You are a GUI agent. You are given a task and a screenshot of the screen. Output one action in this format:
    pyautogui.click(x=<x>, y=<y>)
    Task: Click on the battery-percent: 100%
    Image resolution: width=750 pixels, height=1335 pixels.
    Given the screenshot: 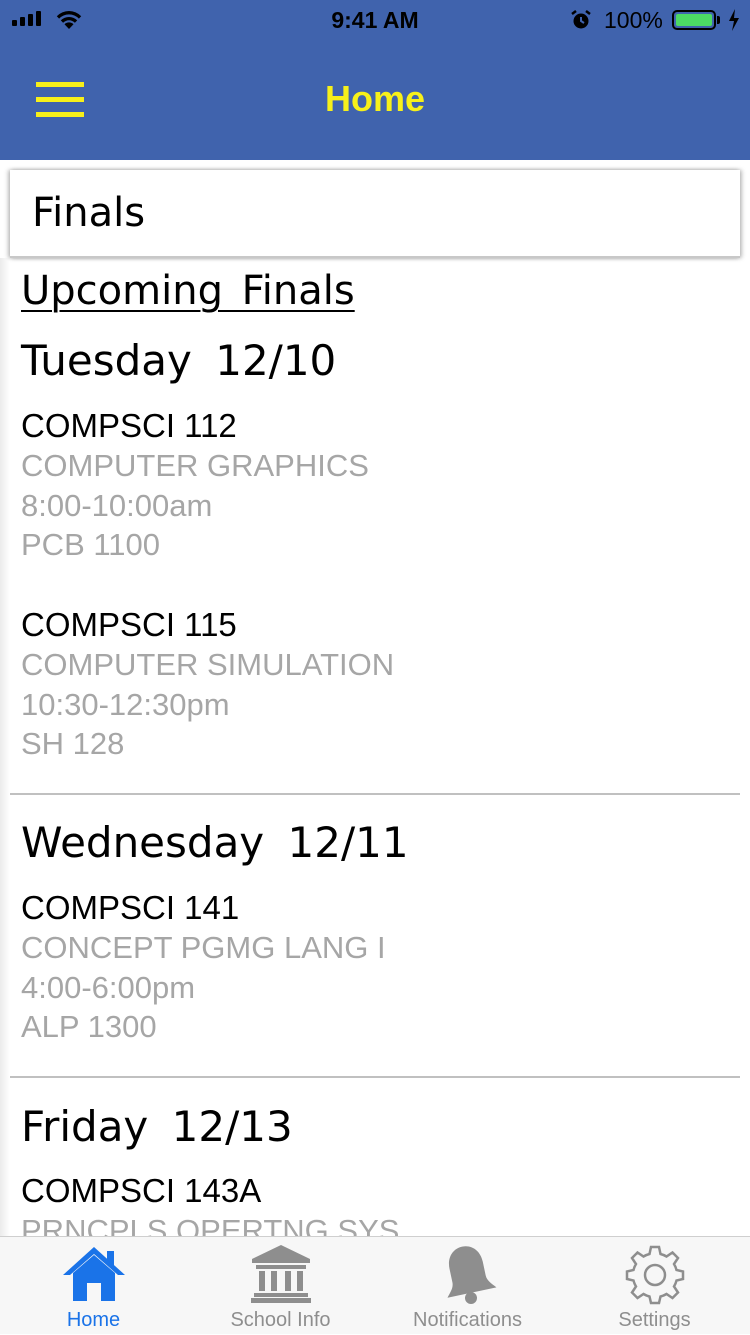 What is the action you would take?
    pyautogui.click(x=633, y=20)
    